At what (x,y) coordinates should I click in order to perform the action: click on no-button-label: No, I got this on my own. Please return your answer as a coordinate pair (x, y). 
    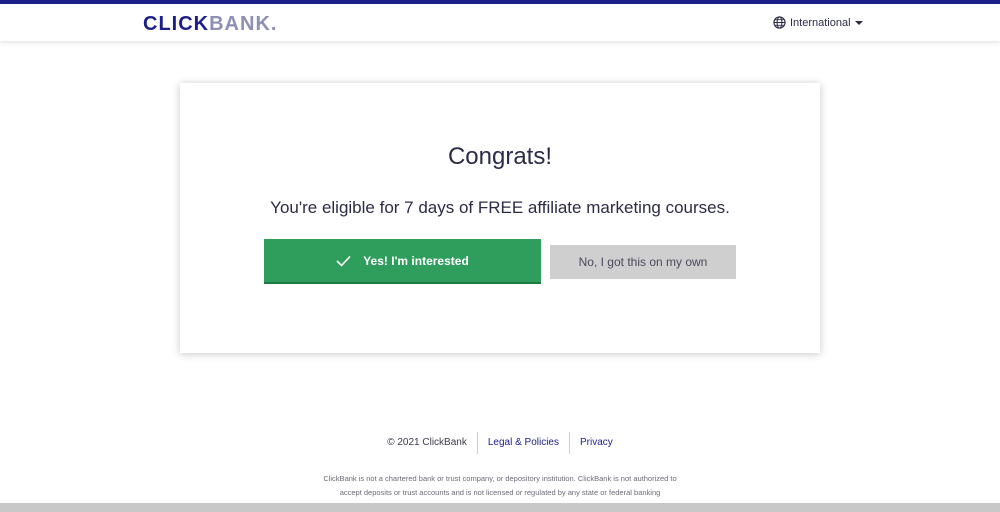
    Looking at the image, I should click on (643, 262).